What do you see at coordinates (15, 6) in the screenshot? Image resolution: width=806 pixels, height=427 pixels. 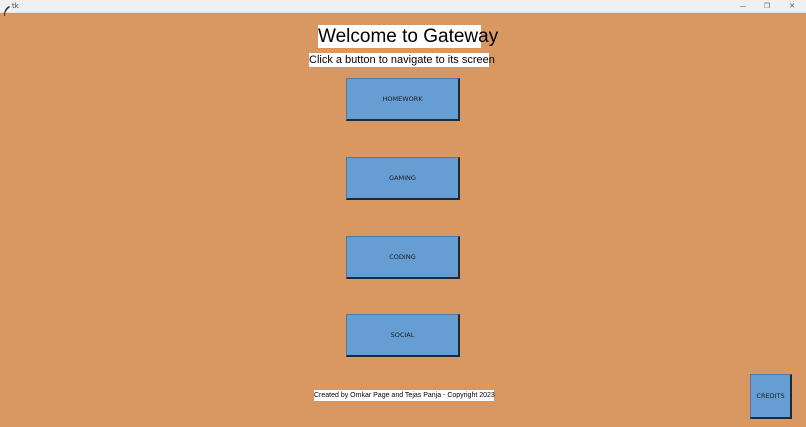 I see `window-title: tk` at bounding box center [15, 6].